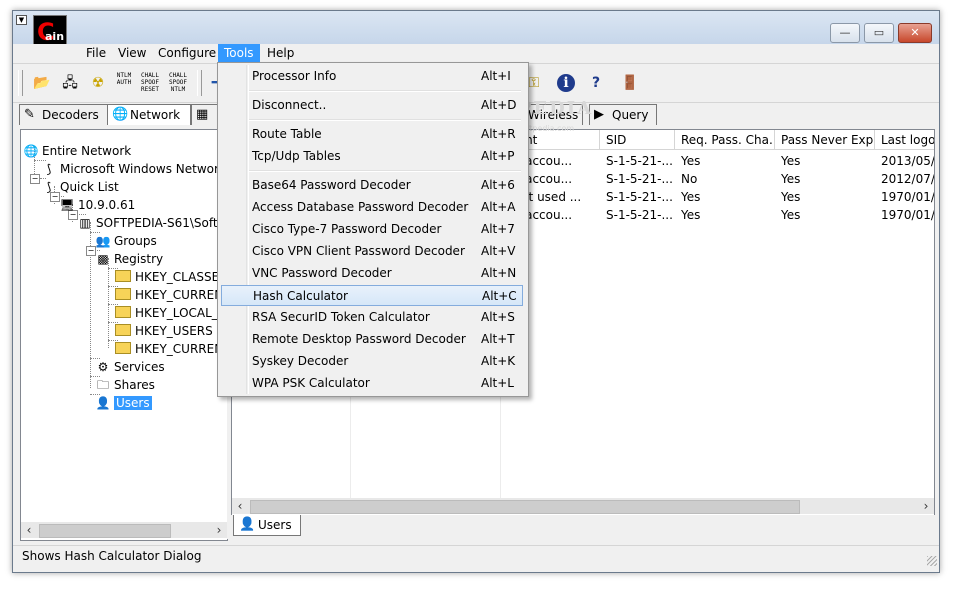 The image size is (959, 591). Describe the element at coordinates (168, 313) in the screenshot. I see `tree-item-hkey-local: HKEY_LOCAL_I` at that location.